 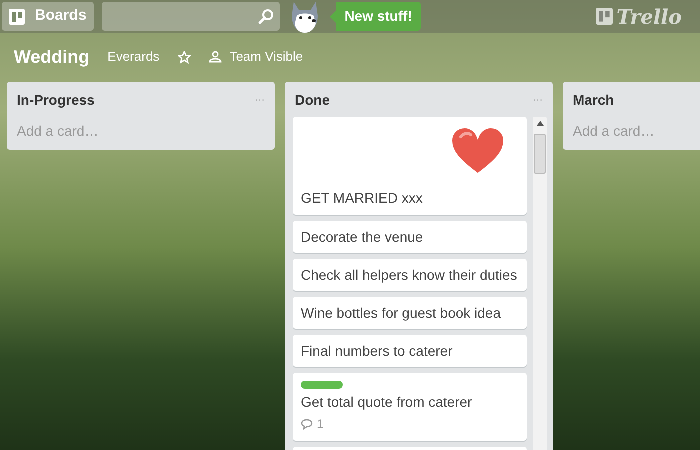 I want to click on new-stuff-badge: New stuff!, so click(x=379, y=16).